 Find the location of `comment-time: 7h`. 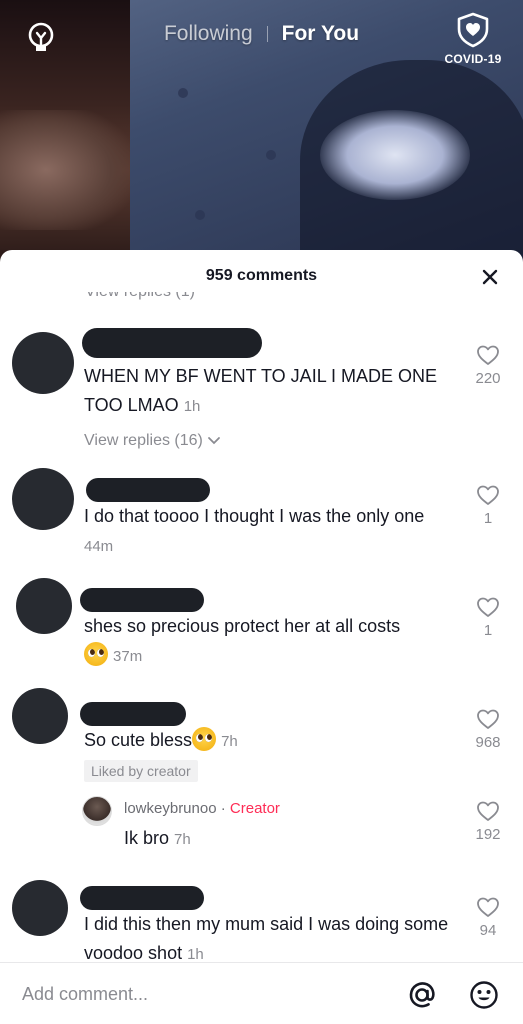

comment-time: 7h is located at coordinates (229, 741).